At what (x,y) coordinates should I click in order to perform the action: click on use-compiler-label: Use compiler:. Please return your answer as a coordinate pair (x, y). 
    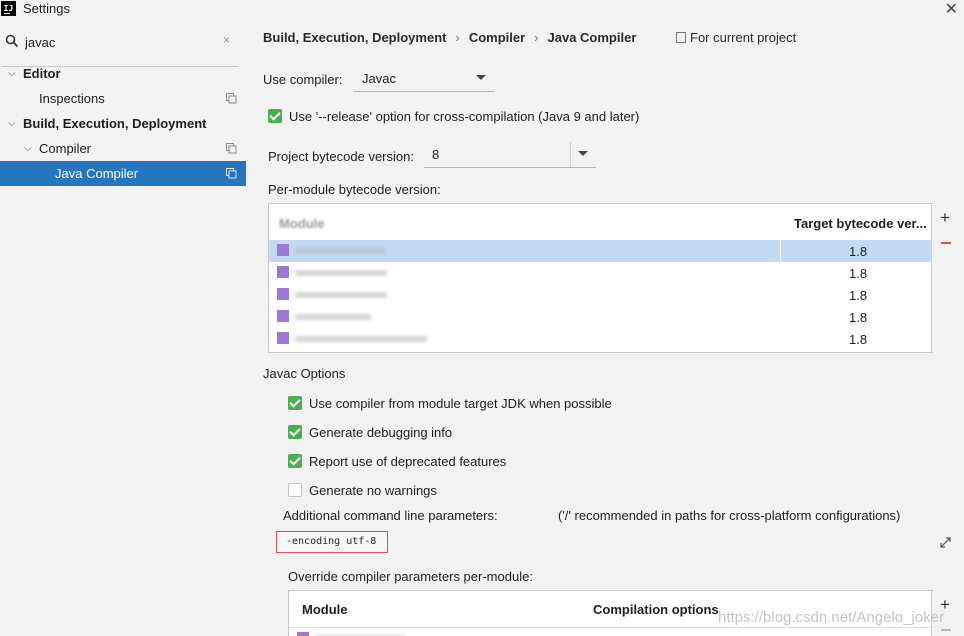
    Looking at the image, I should click on (303, 79).